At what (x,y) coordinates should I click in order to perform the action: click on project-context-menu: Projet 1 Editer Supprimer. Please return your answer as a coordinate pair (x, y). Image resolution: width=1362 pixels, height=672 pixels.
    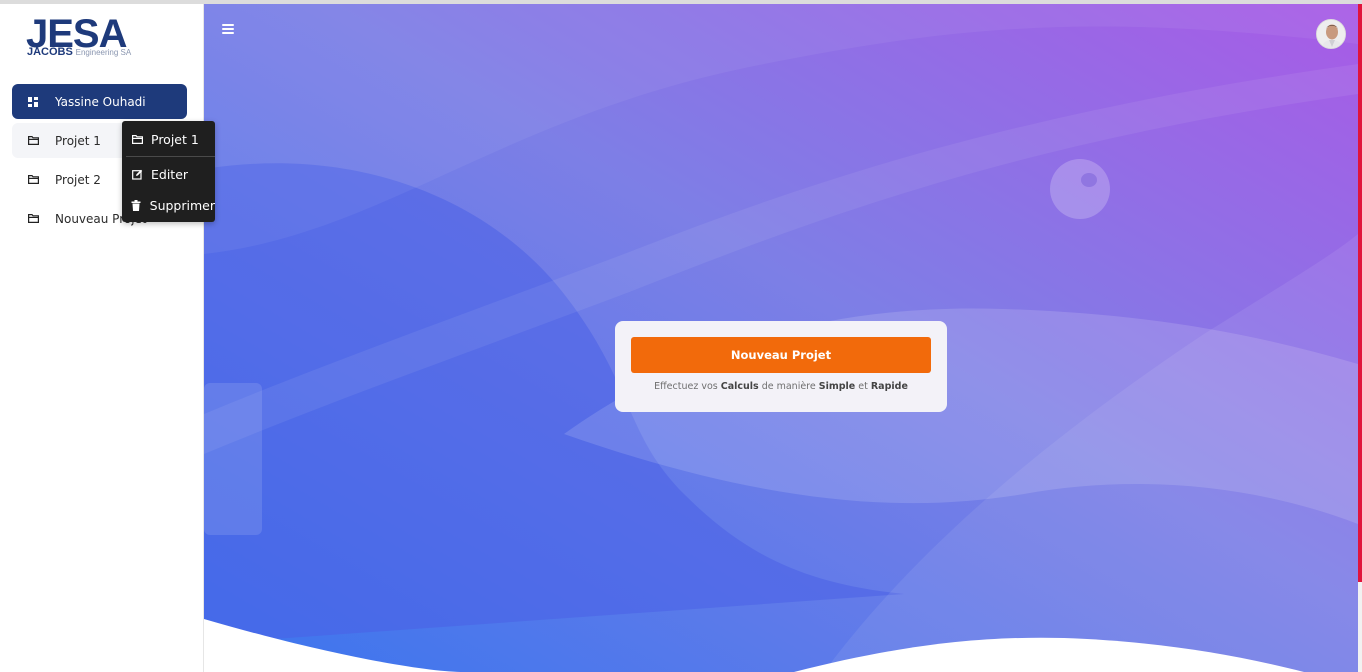
    Looking at the image, I should click on (168, 171).